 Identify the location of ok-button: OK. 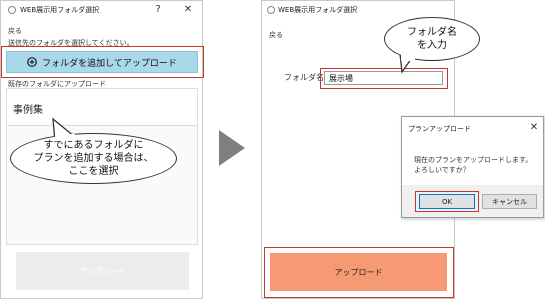
(447, 201).